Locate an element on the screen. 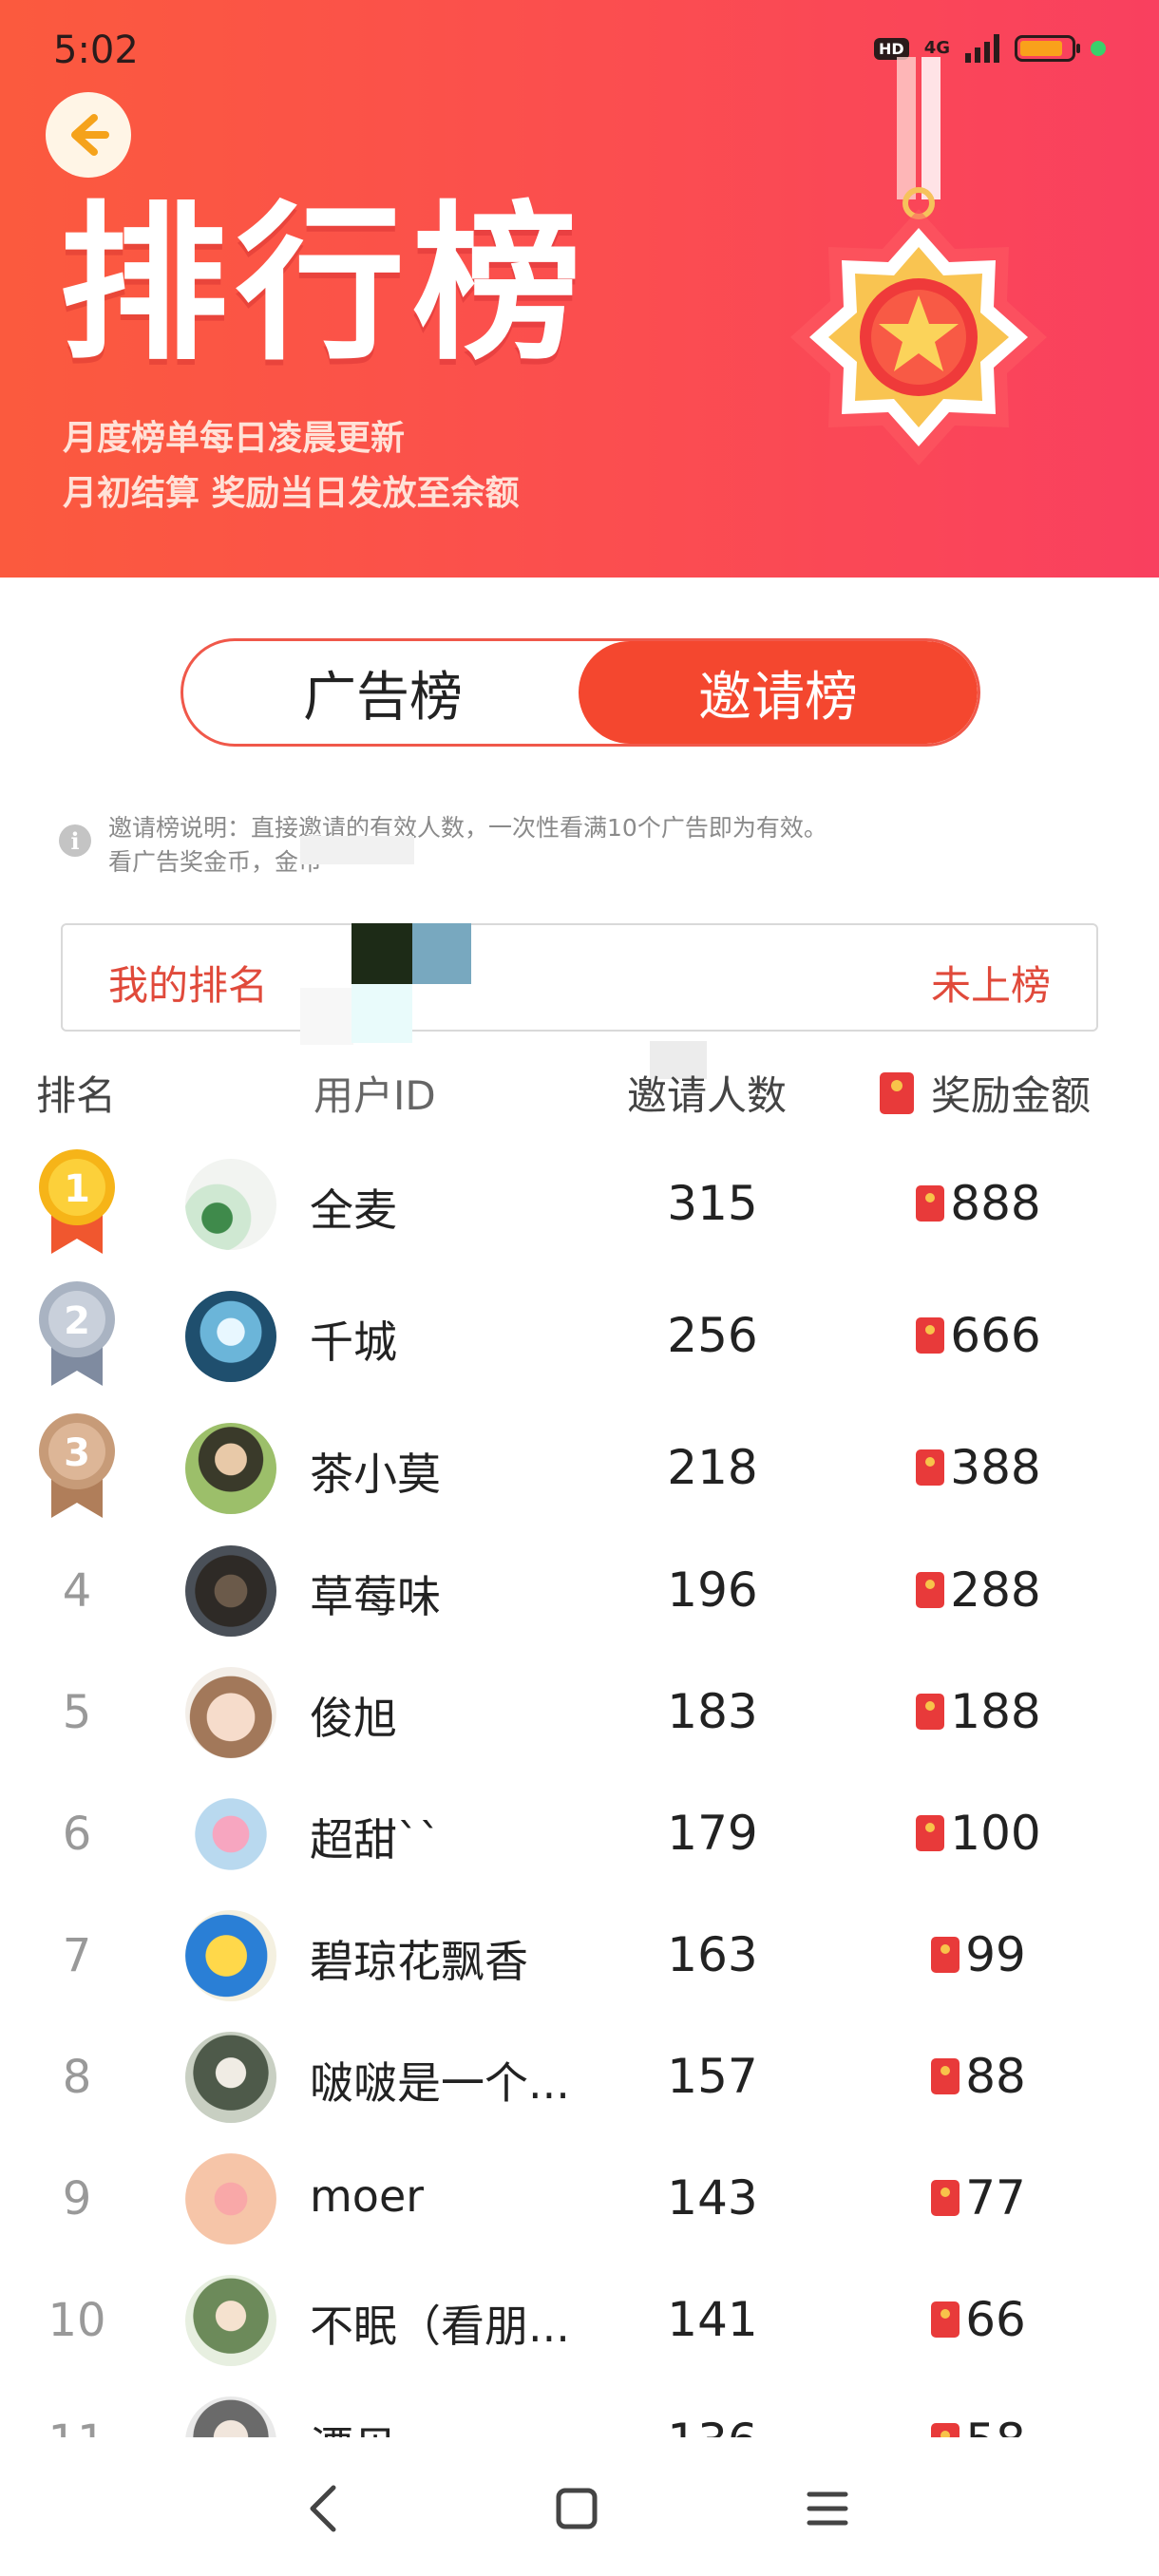 This screenshot has height=2576, width=1159. reward-value: 88 is located at coordinates (995, 2076).